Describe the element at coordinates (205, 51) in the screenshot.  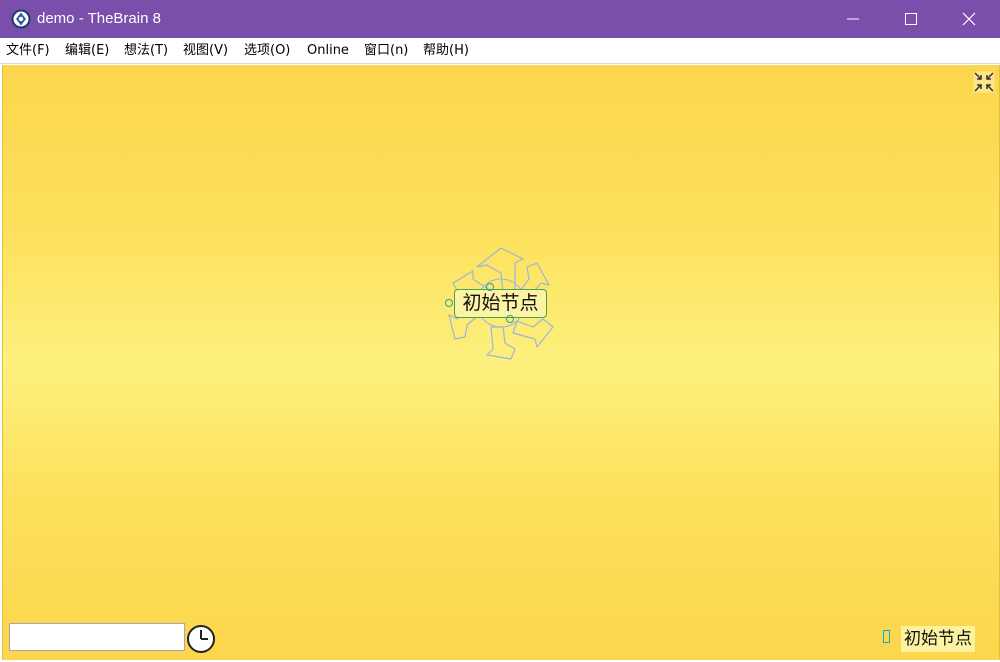
I see `menu-view: 视图(V)` at that location.